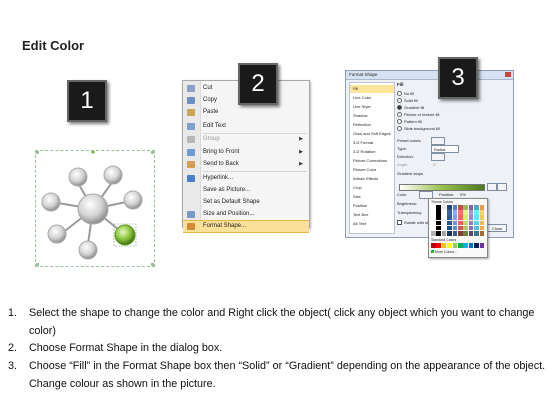 The height and width of the screenshot is (420, 560). What do you see at coordinates (438, 141) in the screenshot?
I see `preset-colors-button` at bounding box center [438, 141].